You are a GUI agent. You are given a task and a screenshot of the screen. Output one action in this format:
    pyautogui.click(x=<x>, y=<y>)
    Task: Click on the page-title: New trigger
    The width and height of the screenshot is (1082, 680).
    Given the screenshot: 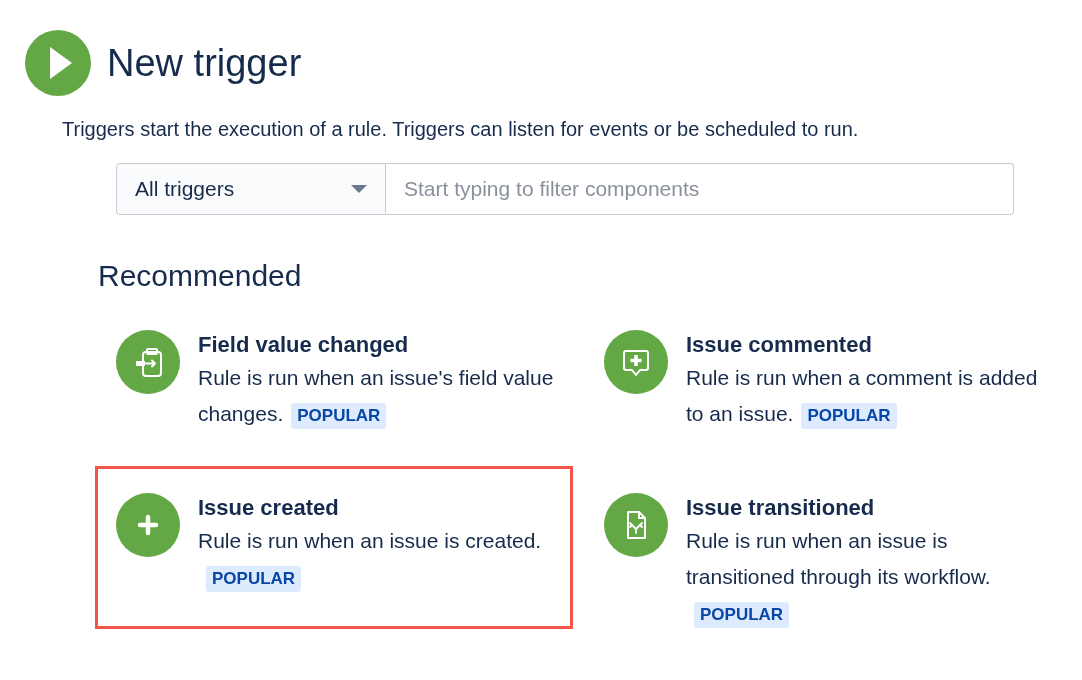 What is the action you would take?
    pyautogui.click(x=204, y=63)
    